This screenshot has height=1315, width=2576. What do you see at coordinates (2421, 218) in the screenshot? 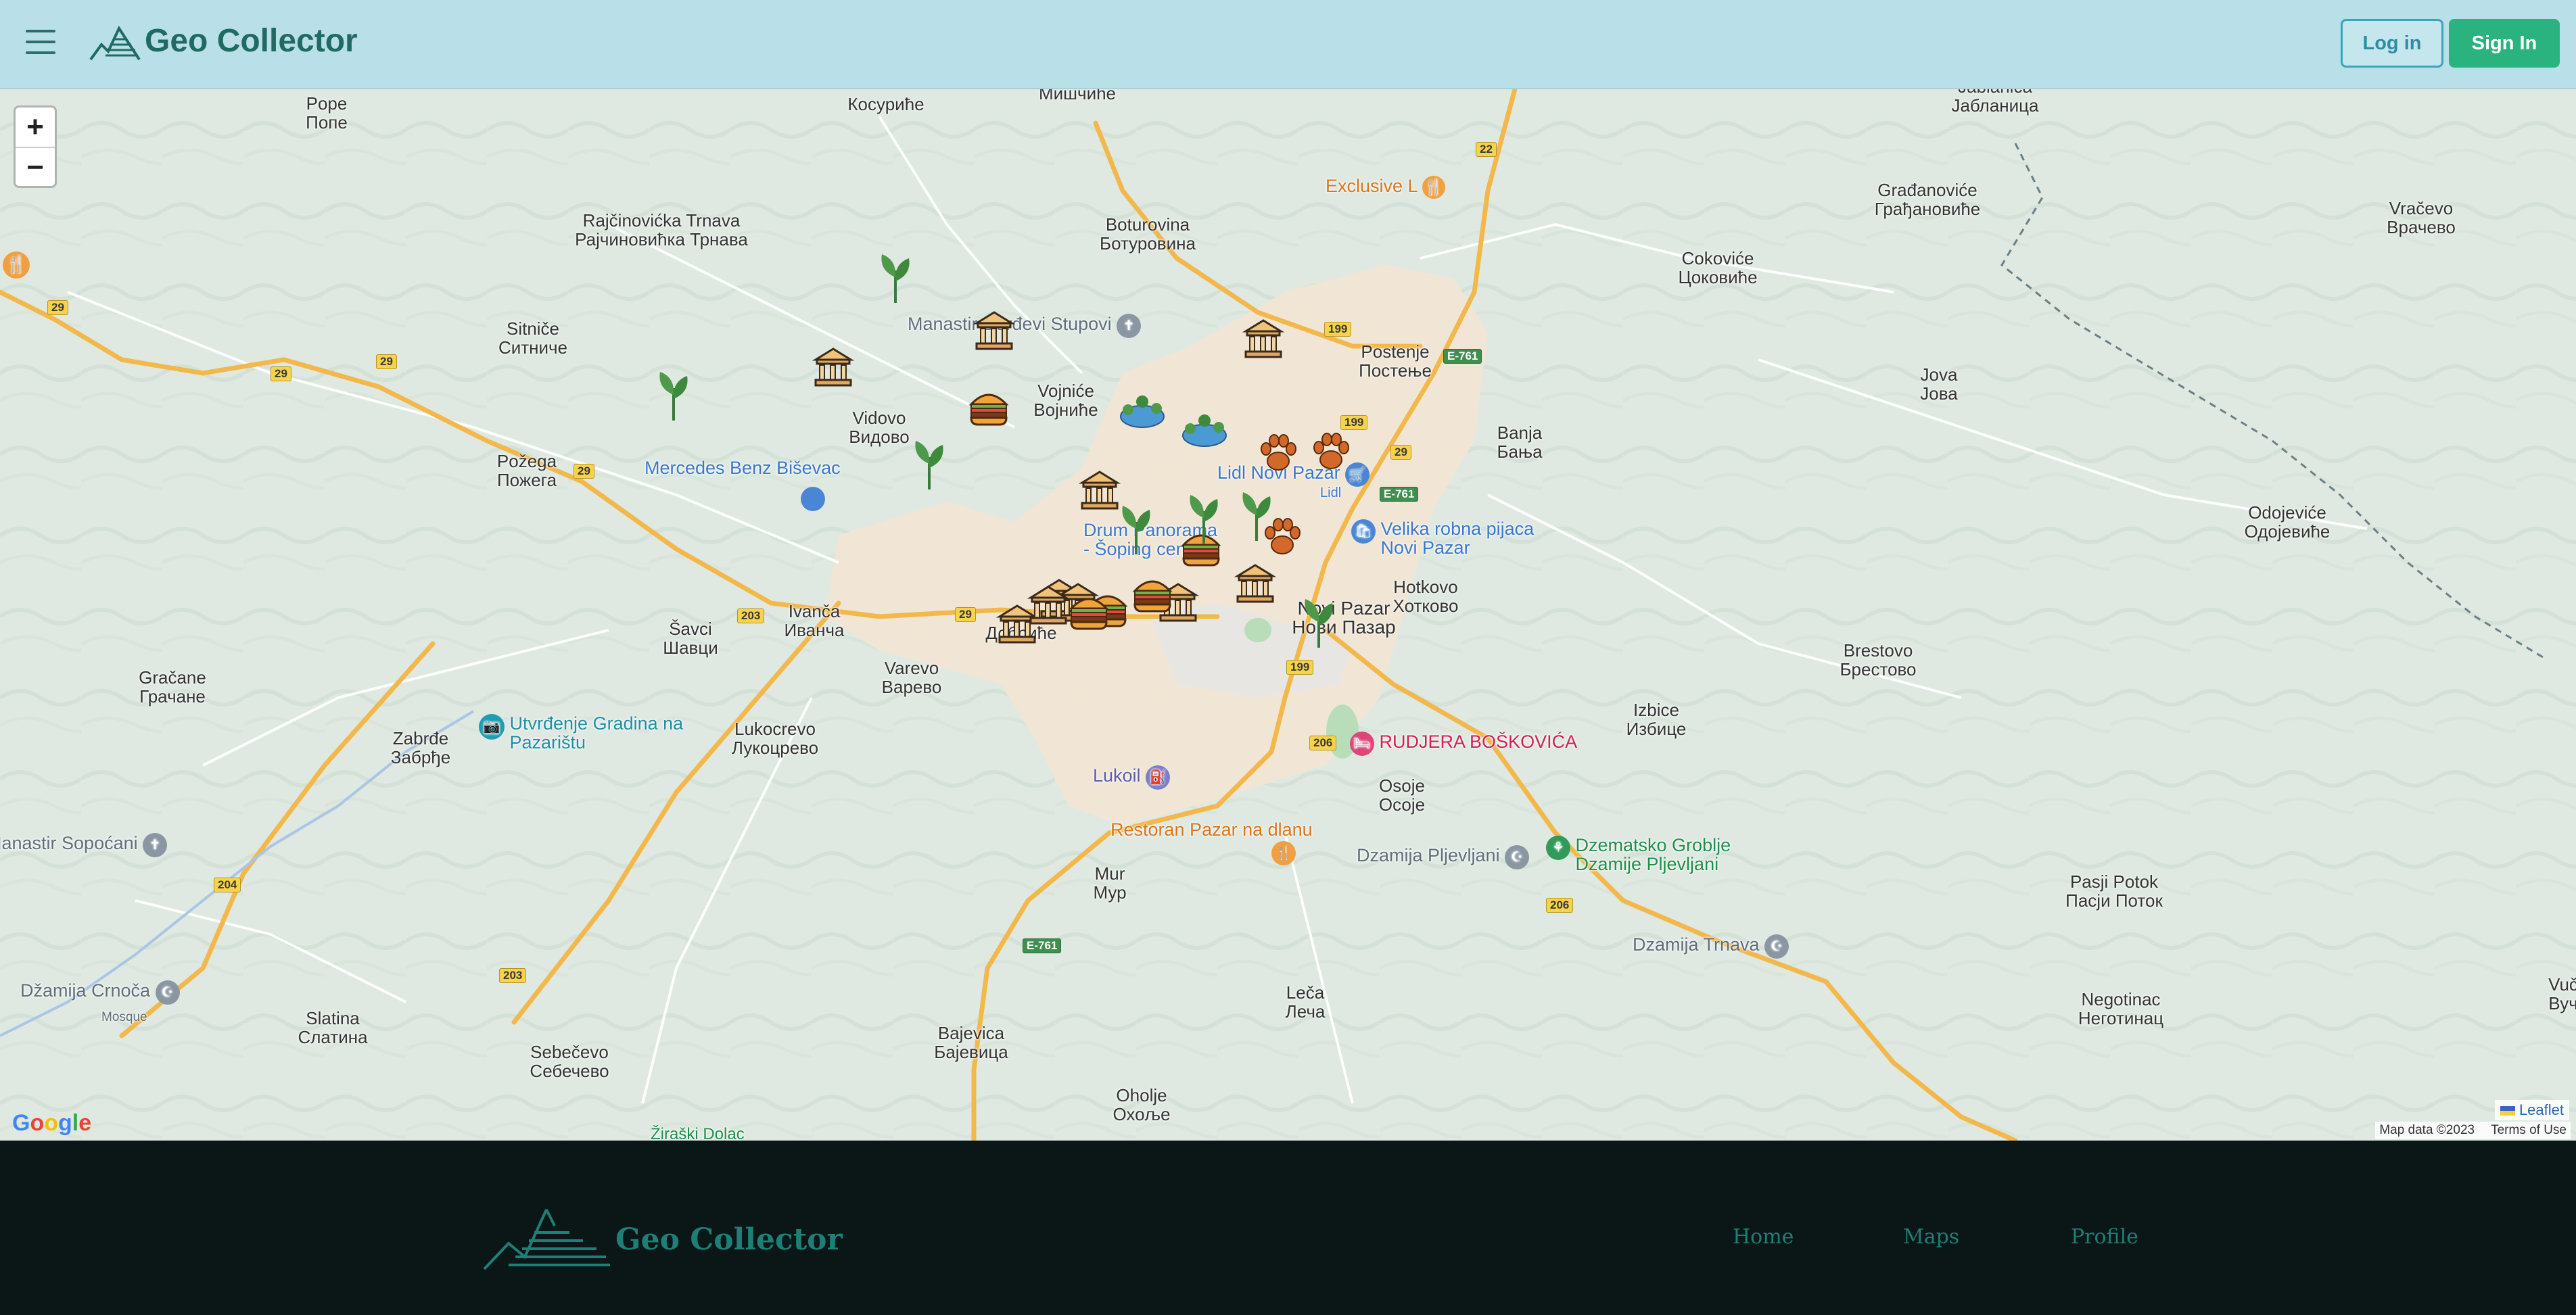
I see `place-label: Vračevo Врачево` at bounding box center [2421, 218].